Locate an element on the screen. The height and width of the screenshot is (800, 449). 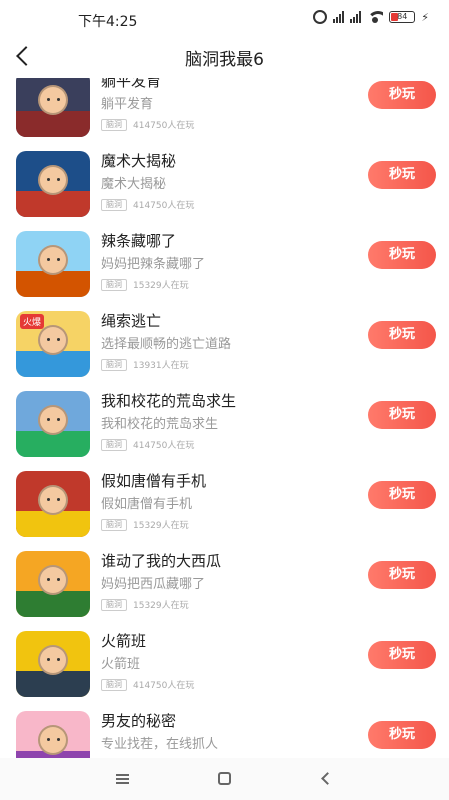
game-description: 专业找茬，在线抓人 is located at coordinates (160, 744).